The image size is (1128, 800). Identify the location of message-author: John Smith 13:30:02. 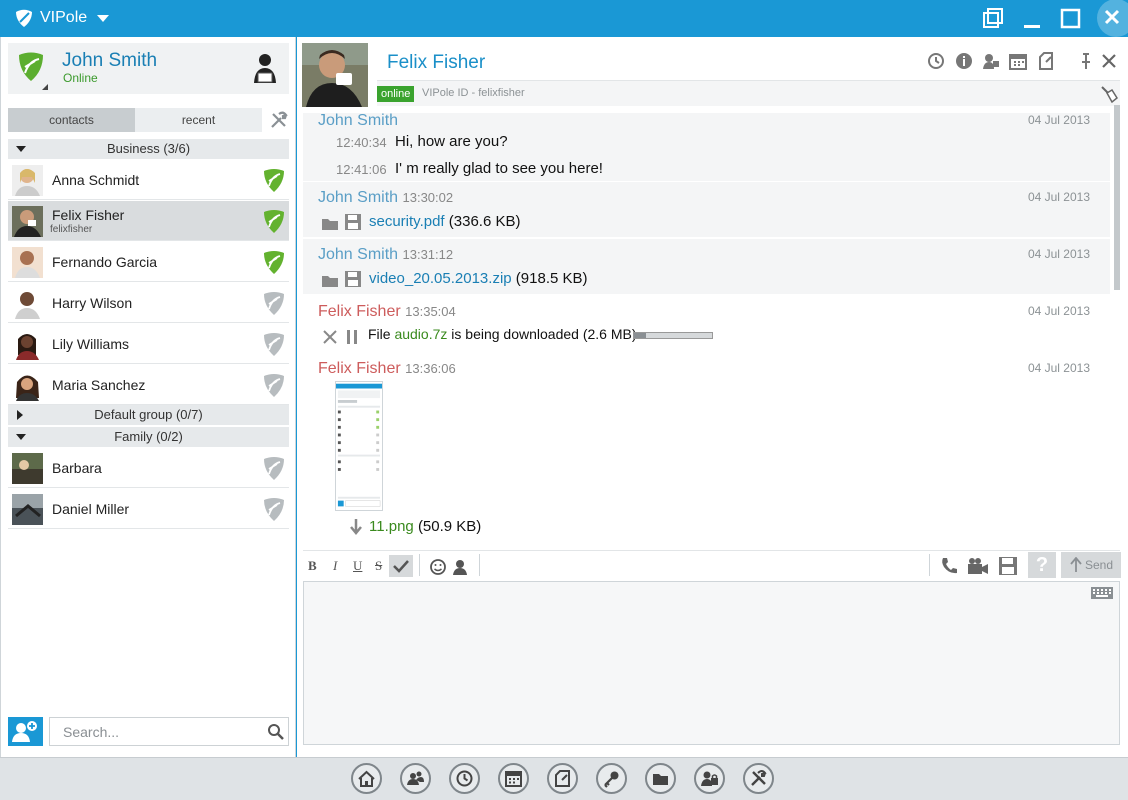
(386, 197).